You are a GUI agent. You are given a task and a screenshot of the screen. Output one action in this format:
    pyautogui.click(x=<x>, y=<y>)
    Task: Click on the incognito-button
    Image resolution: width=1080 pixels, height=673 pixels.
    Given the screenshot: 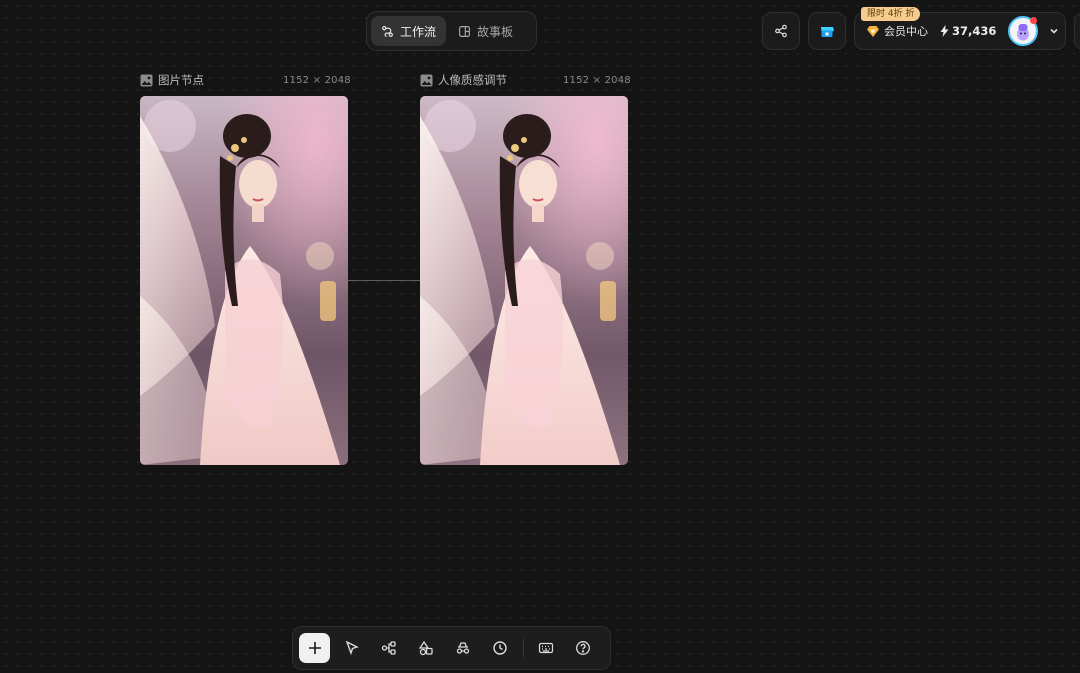 What is the action you would take?
    pyautogui.click(x=462, y=648)
    